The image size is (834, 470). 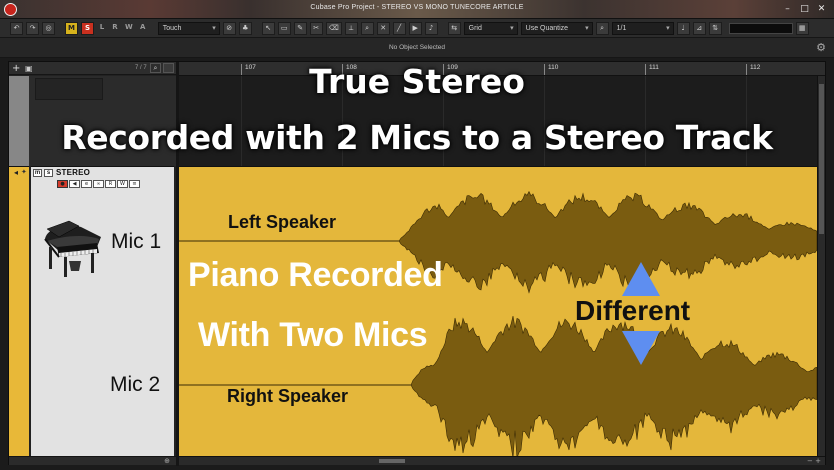 What do you see at coordinates (367, 28) in the screenshot?
I see `zoom-tool-icon: ⌕` at bounding box center [367, 28].